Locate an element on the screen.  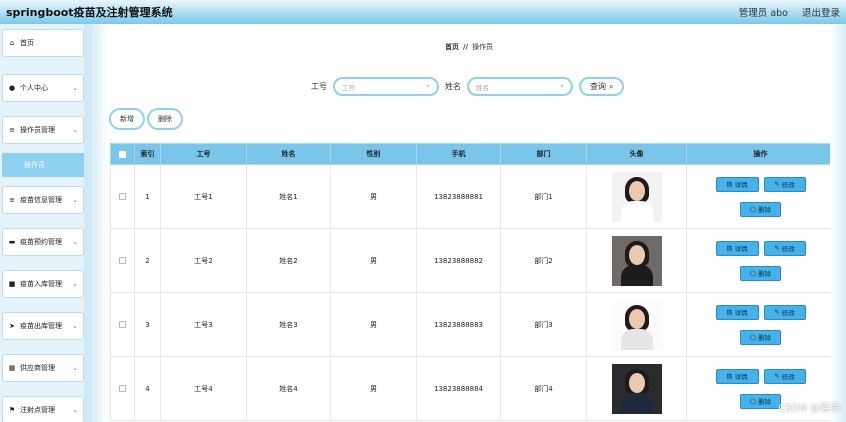
cell-department: 部门2 is located at coordinates (543, 260).